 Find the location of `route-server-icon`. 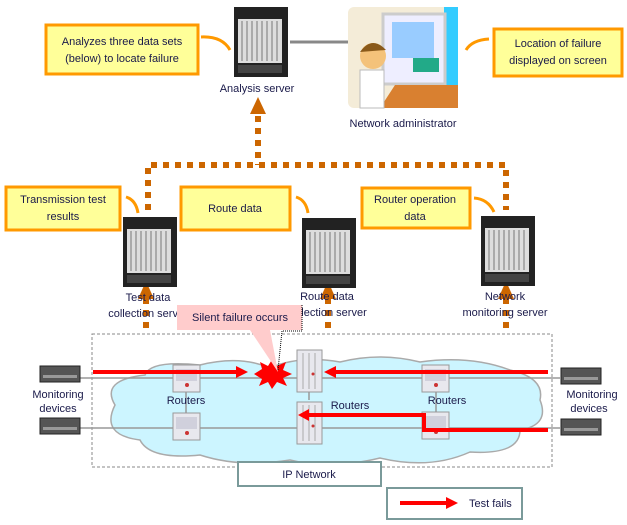

route-server-icon is located at coordinates (329, 253).